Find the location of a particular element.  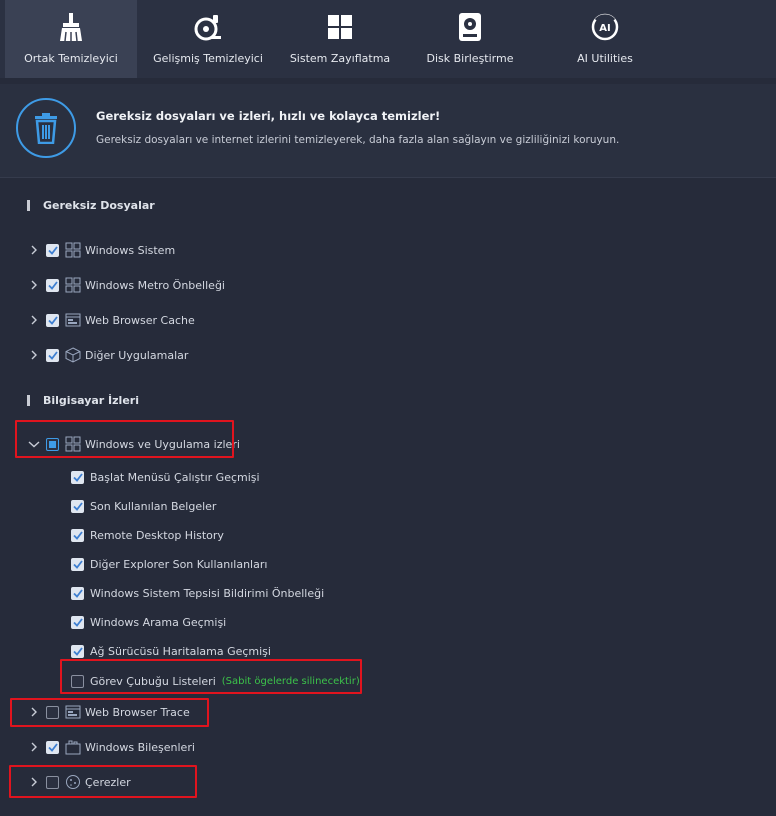

list-item-diger-uygulamalar: Diğer Uygulamalar is located at coordinates (107, 355).